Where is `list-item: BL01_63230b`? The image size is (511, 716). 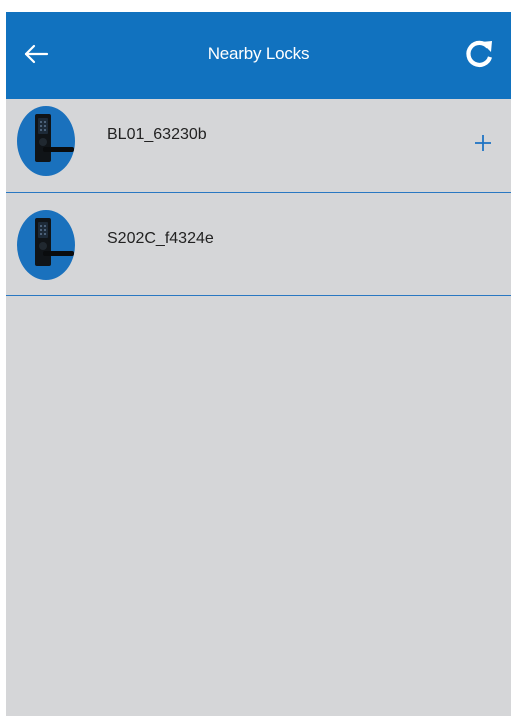 list-item: BL01_63230b is located at coordinates (258, 146).